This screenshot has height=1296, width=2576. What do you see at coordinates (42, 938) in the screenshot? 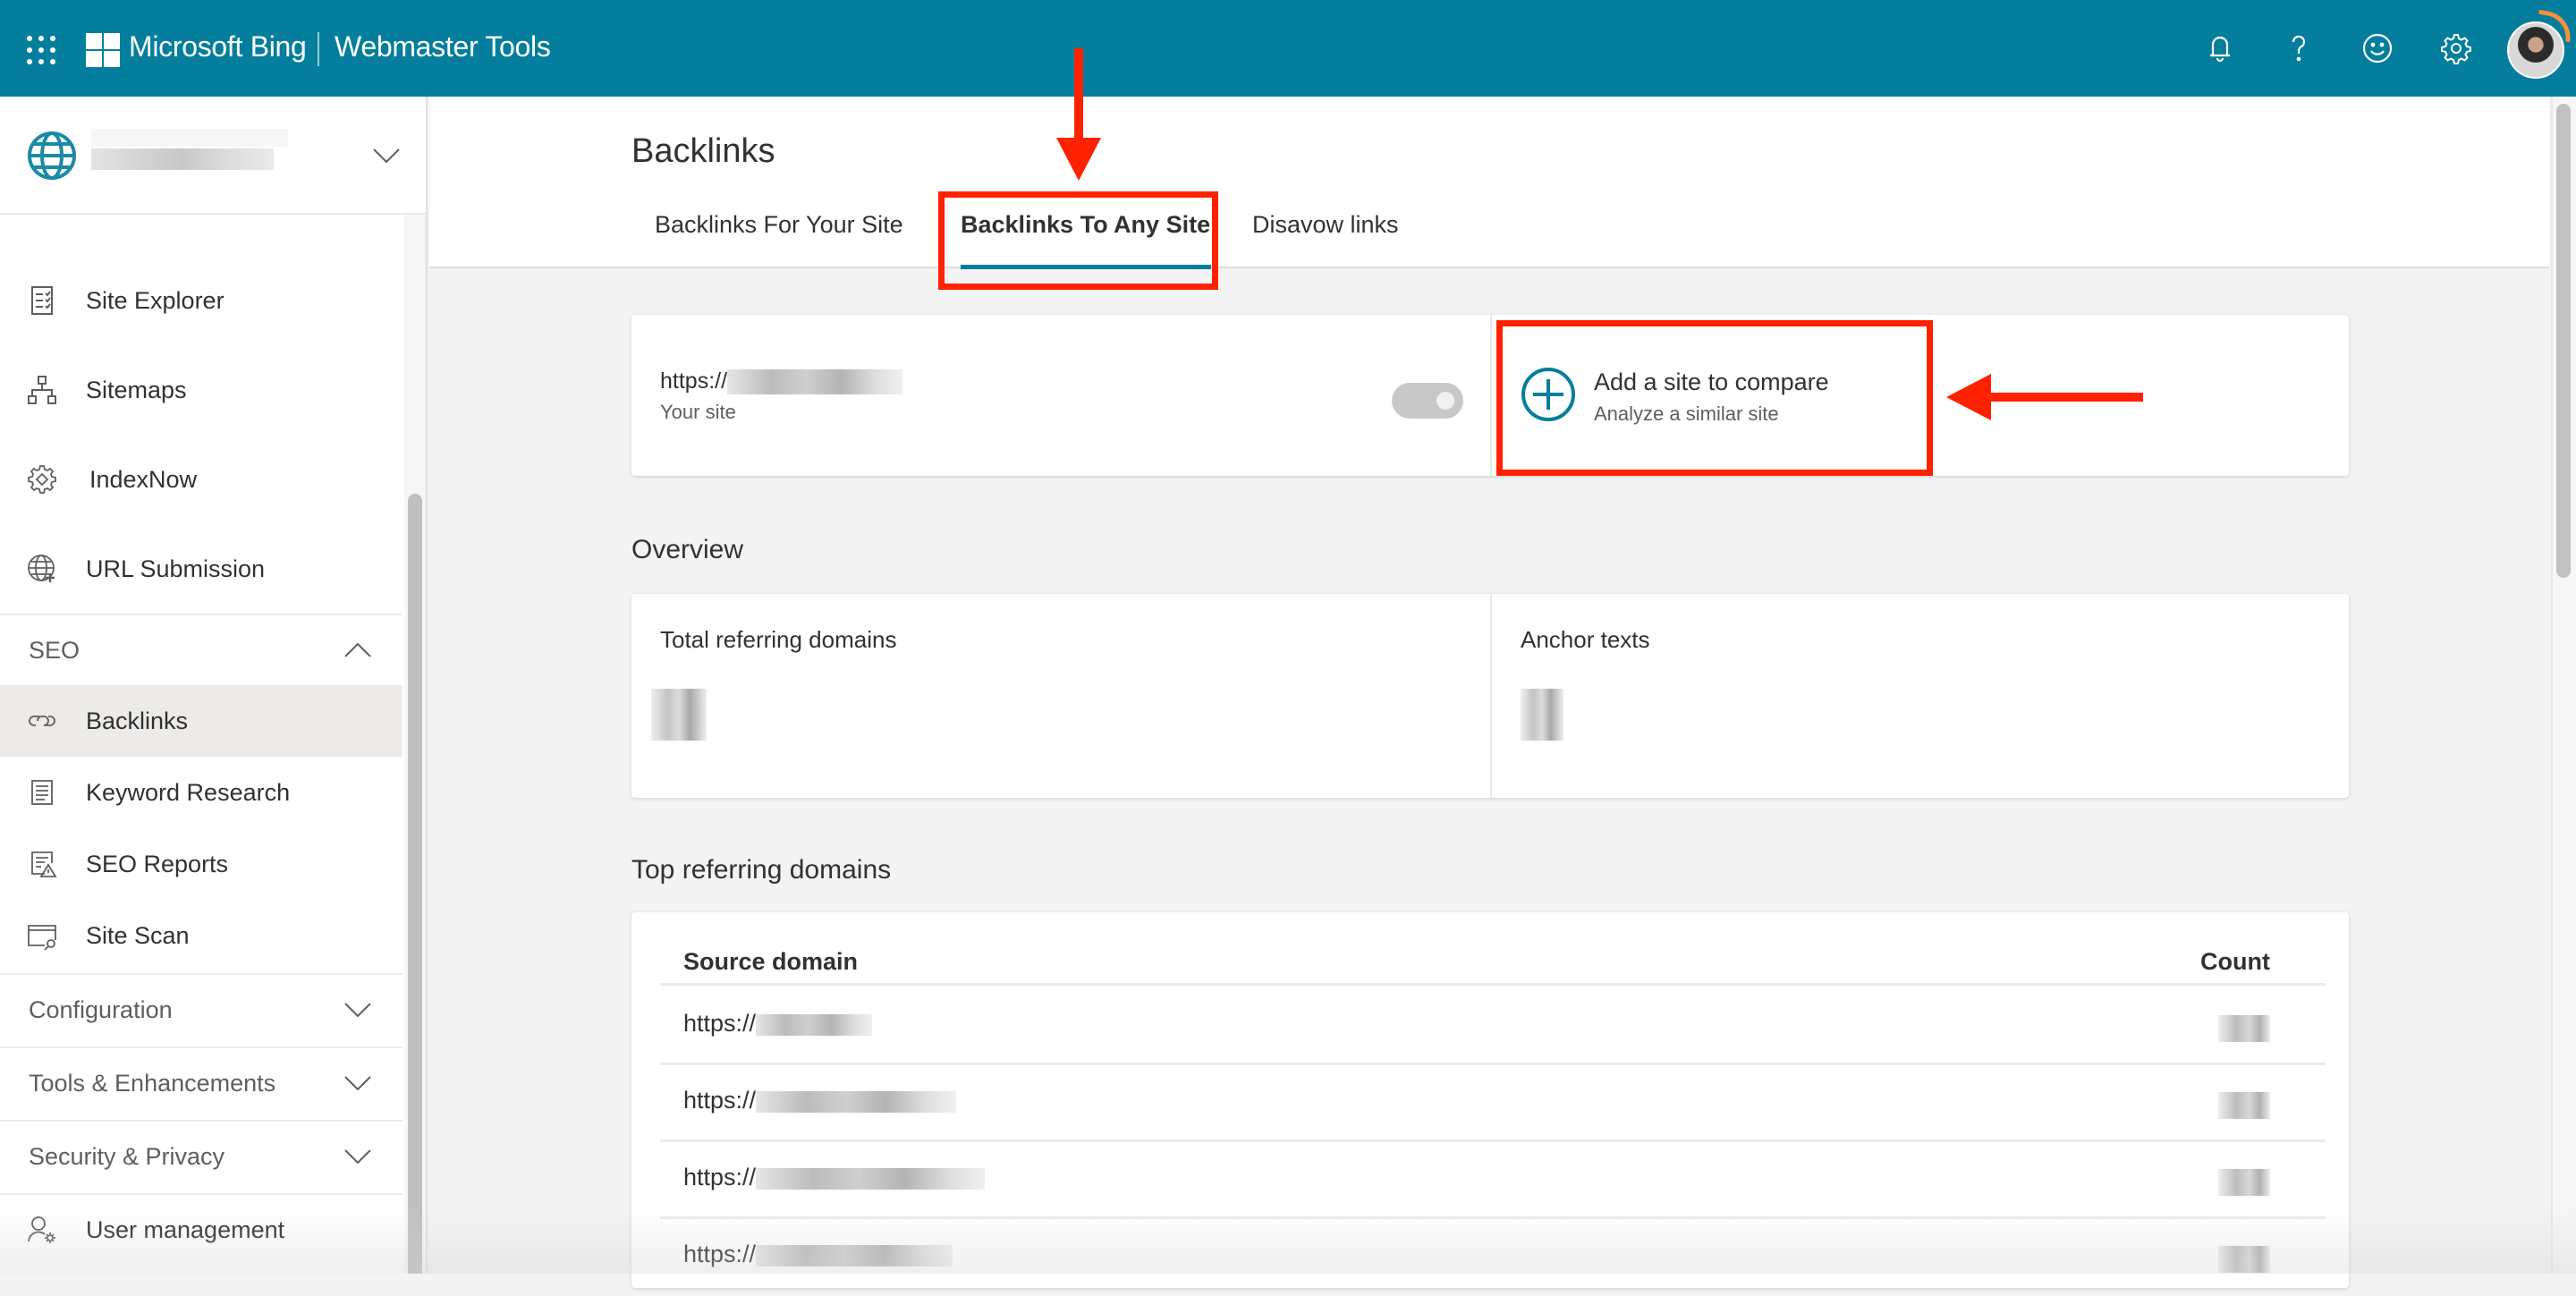
I see `window-search-icon` at bounding box center [42, 938].